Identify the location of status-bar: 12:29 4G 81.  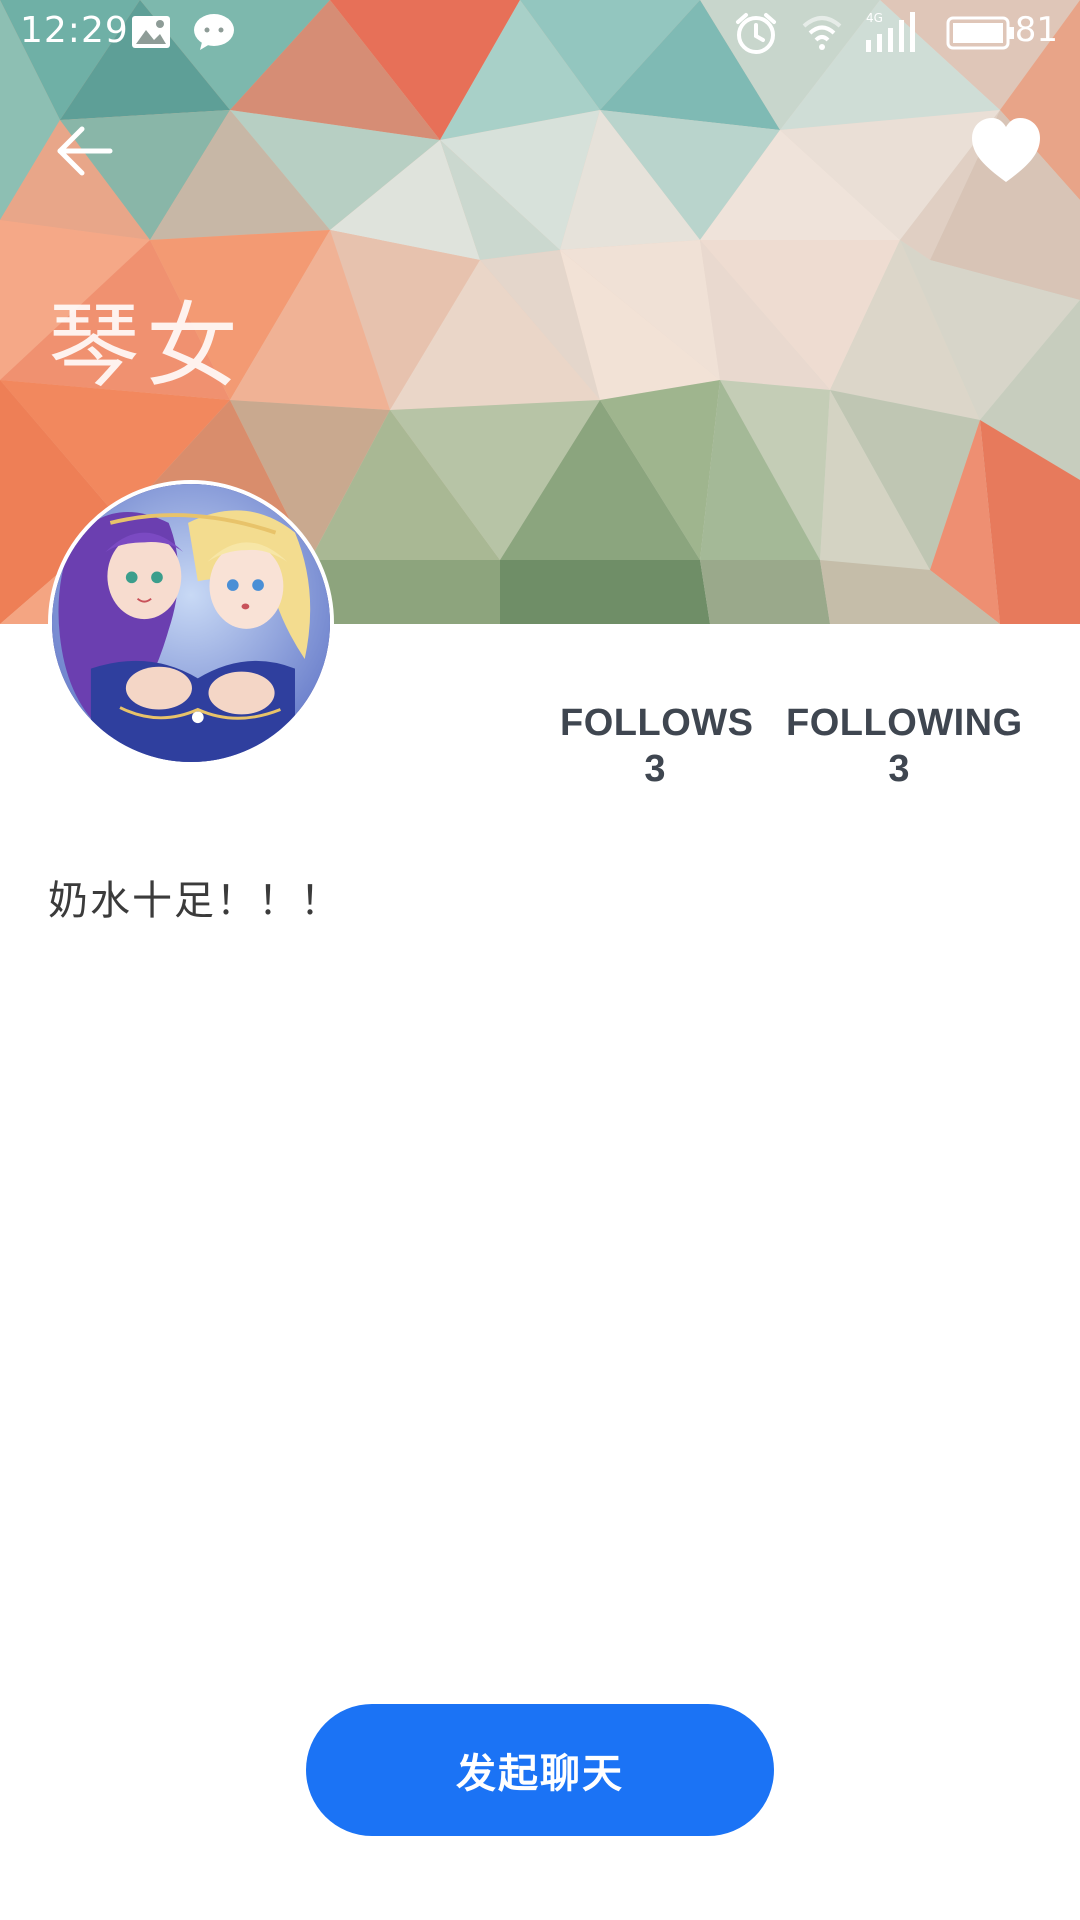
(540, 32).